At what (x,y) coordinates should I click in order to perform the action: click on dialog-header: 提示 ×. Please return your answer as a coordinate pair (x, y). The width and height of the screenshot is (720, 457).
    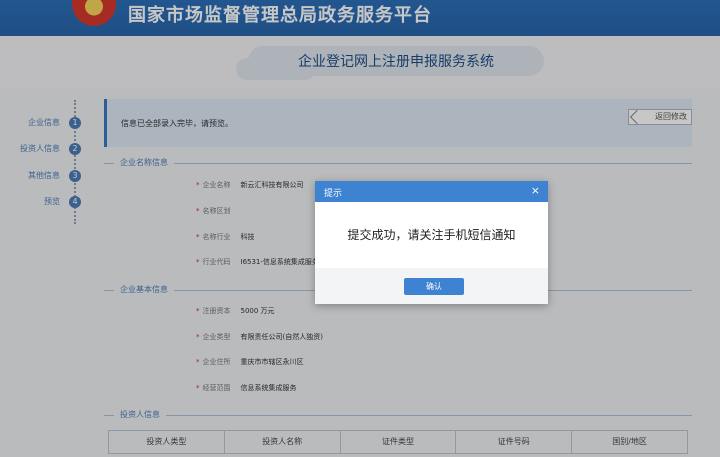
    Looking at the image, I should click on (431, 191).